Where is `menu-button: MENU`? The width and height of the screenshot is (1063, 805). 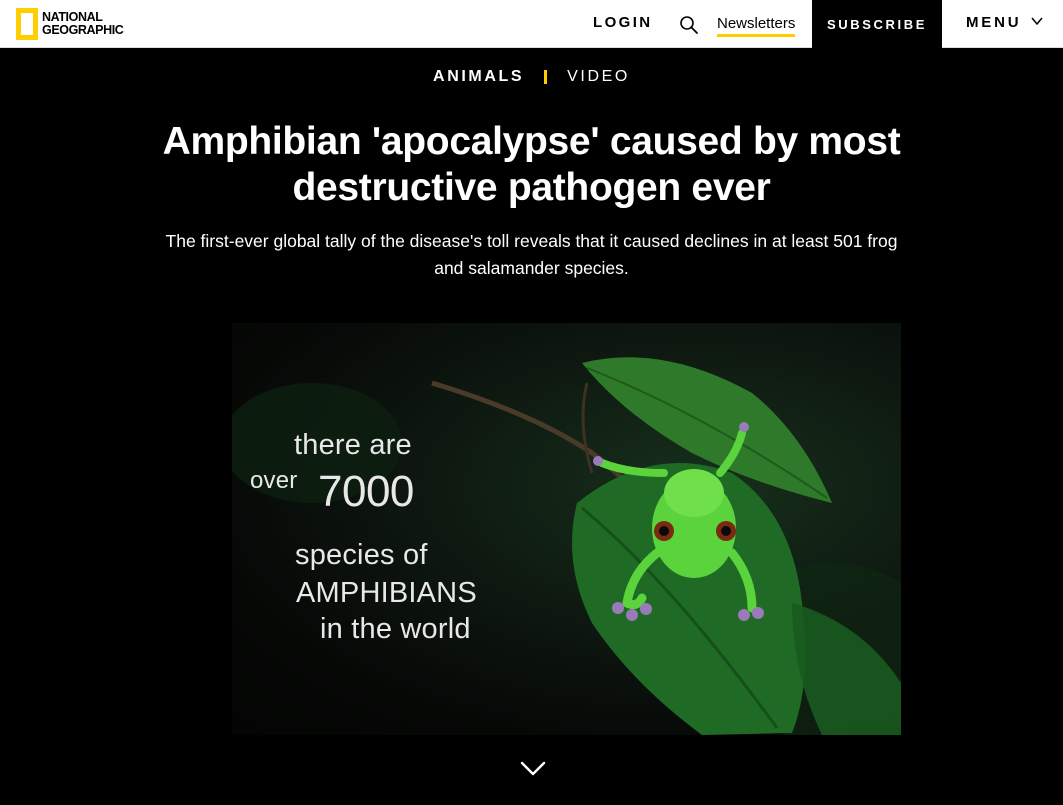
menu-button: MENU is located at coordinates (1004, 22).